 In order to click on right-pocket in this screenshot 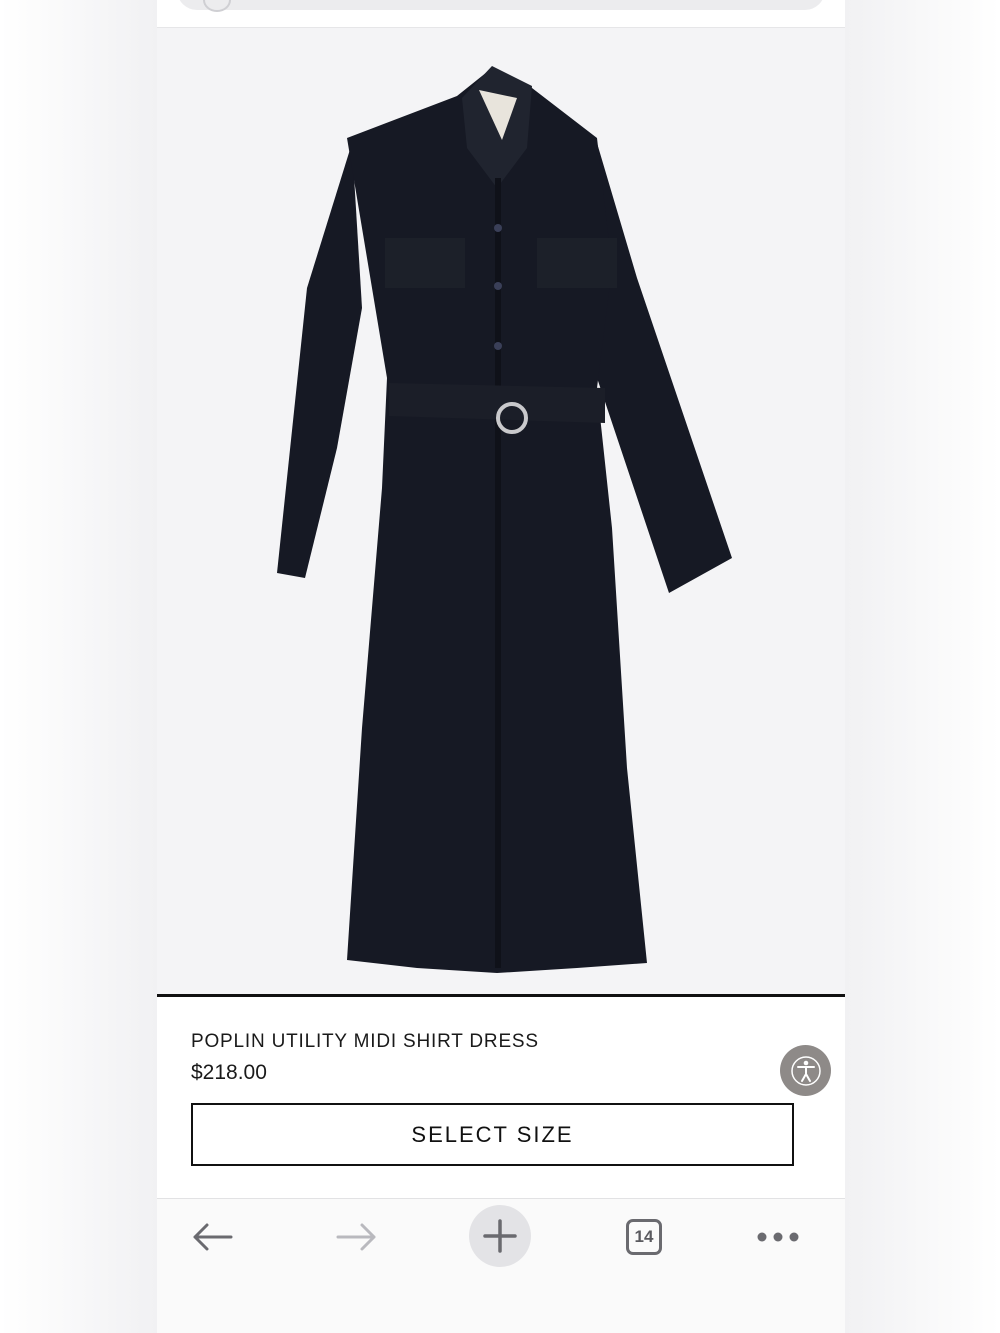, I will do `click(577, 263)`.